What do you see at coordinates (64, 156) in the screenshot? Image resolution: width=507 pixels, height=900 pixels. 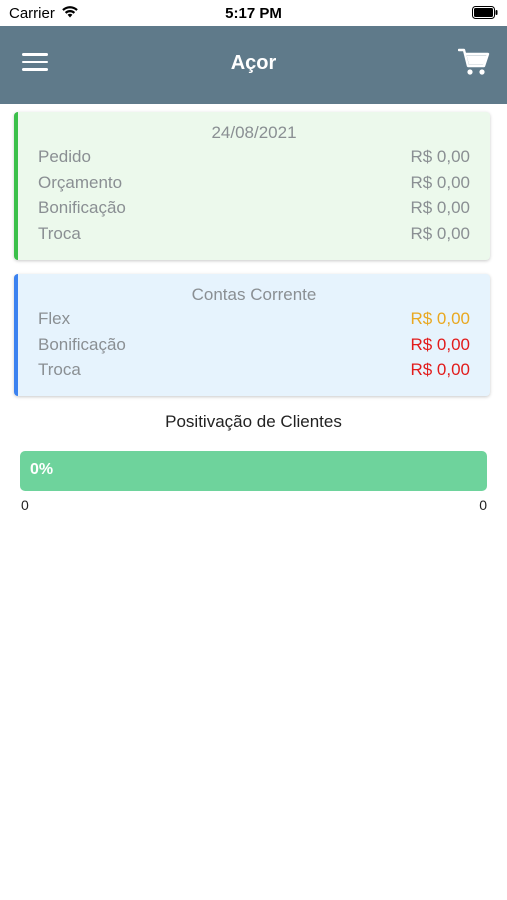 I see `row-label: Pedido` at bounding box center [64, 156].